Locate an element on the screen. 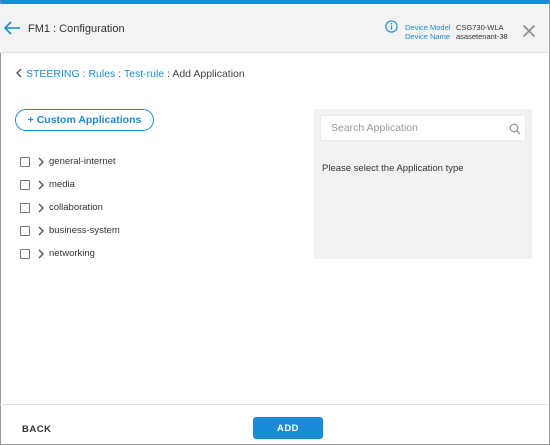  tree-item-general-internet: general-internet is located at coordinates (70, 161).